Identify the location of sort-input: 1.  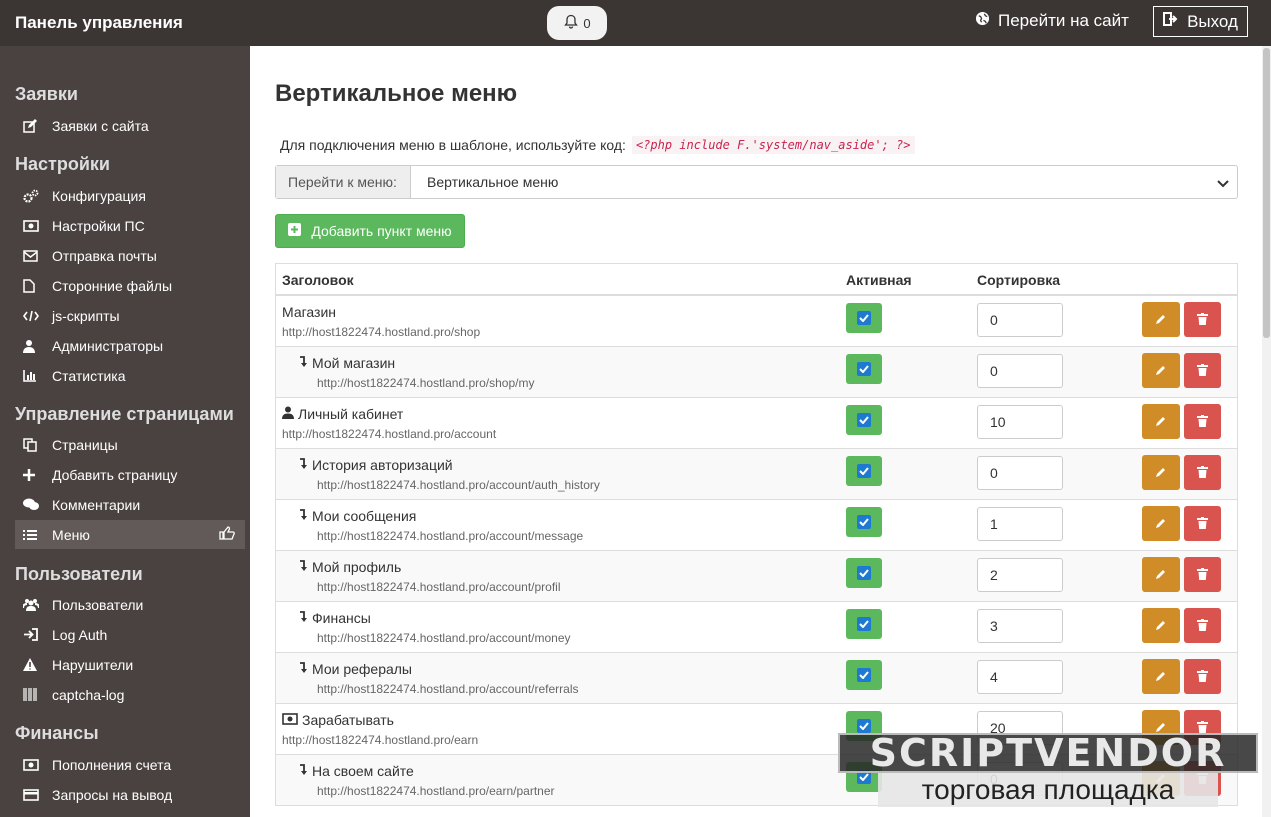
(1020, 524).